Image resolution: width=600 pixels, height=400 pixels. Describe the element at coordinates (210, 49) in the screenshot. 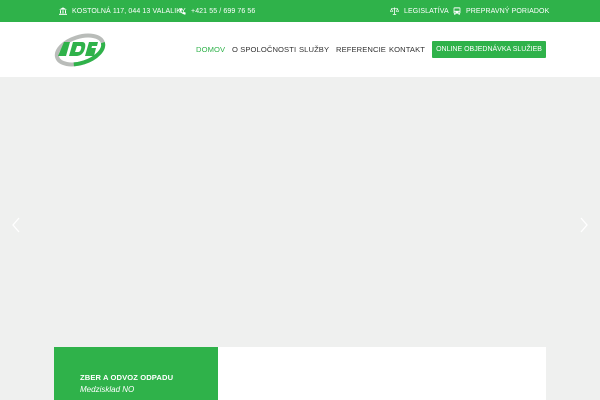

I see `nav-home: DOMOV` at that location.